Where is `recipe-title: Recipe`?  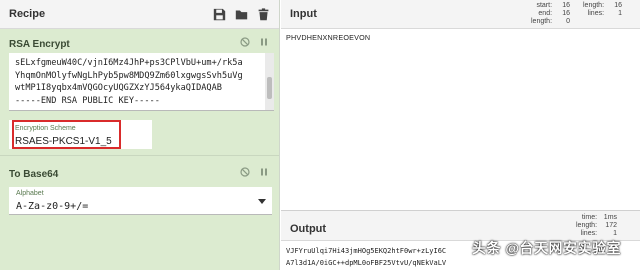 recipe-title: Recipe is located at coordinates (27, 14).